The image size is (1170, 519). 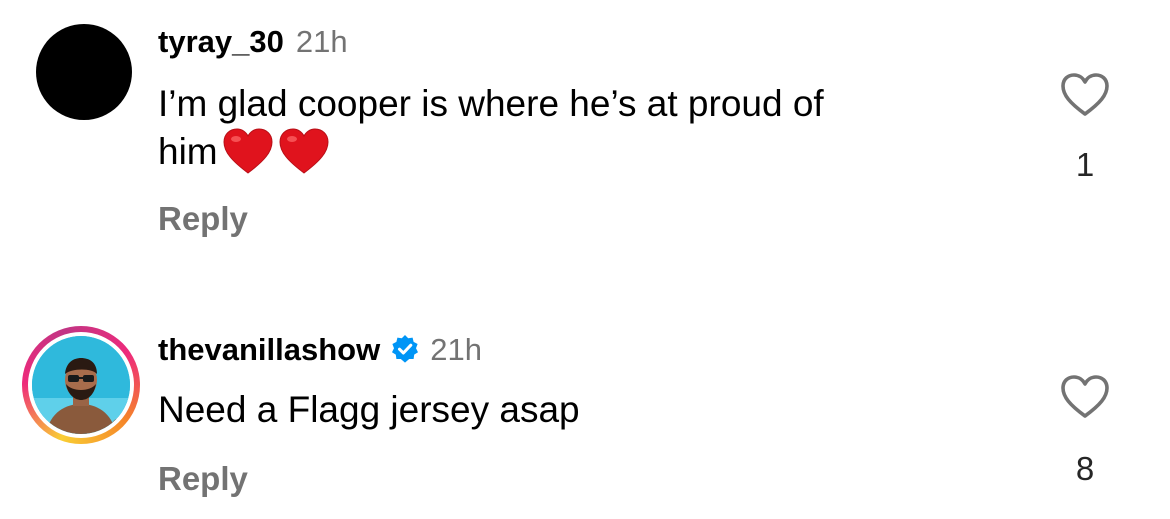 What do you see at coordinates (269, 350) in the screenshot?
I see `username: thevanillashow` at bounding box center [269, 350].